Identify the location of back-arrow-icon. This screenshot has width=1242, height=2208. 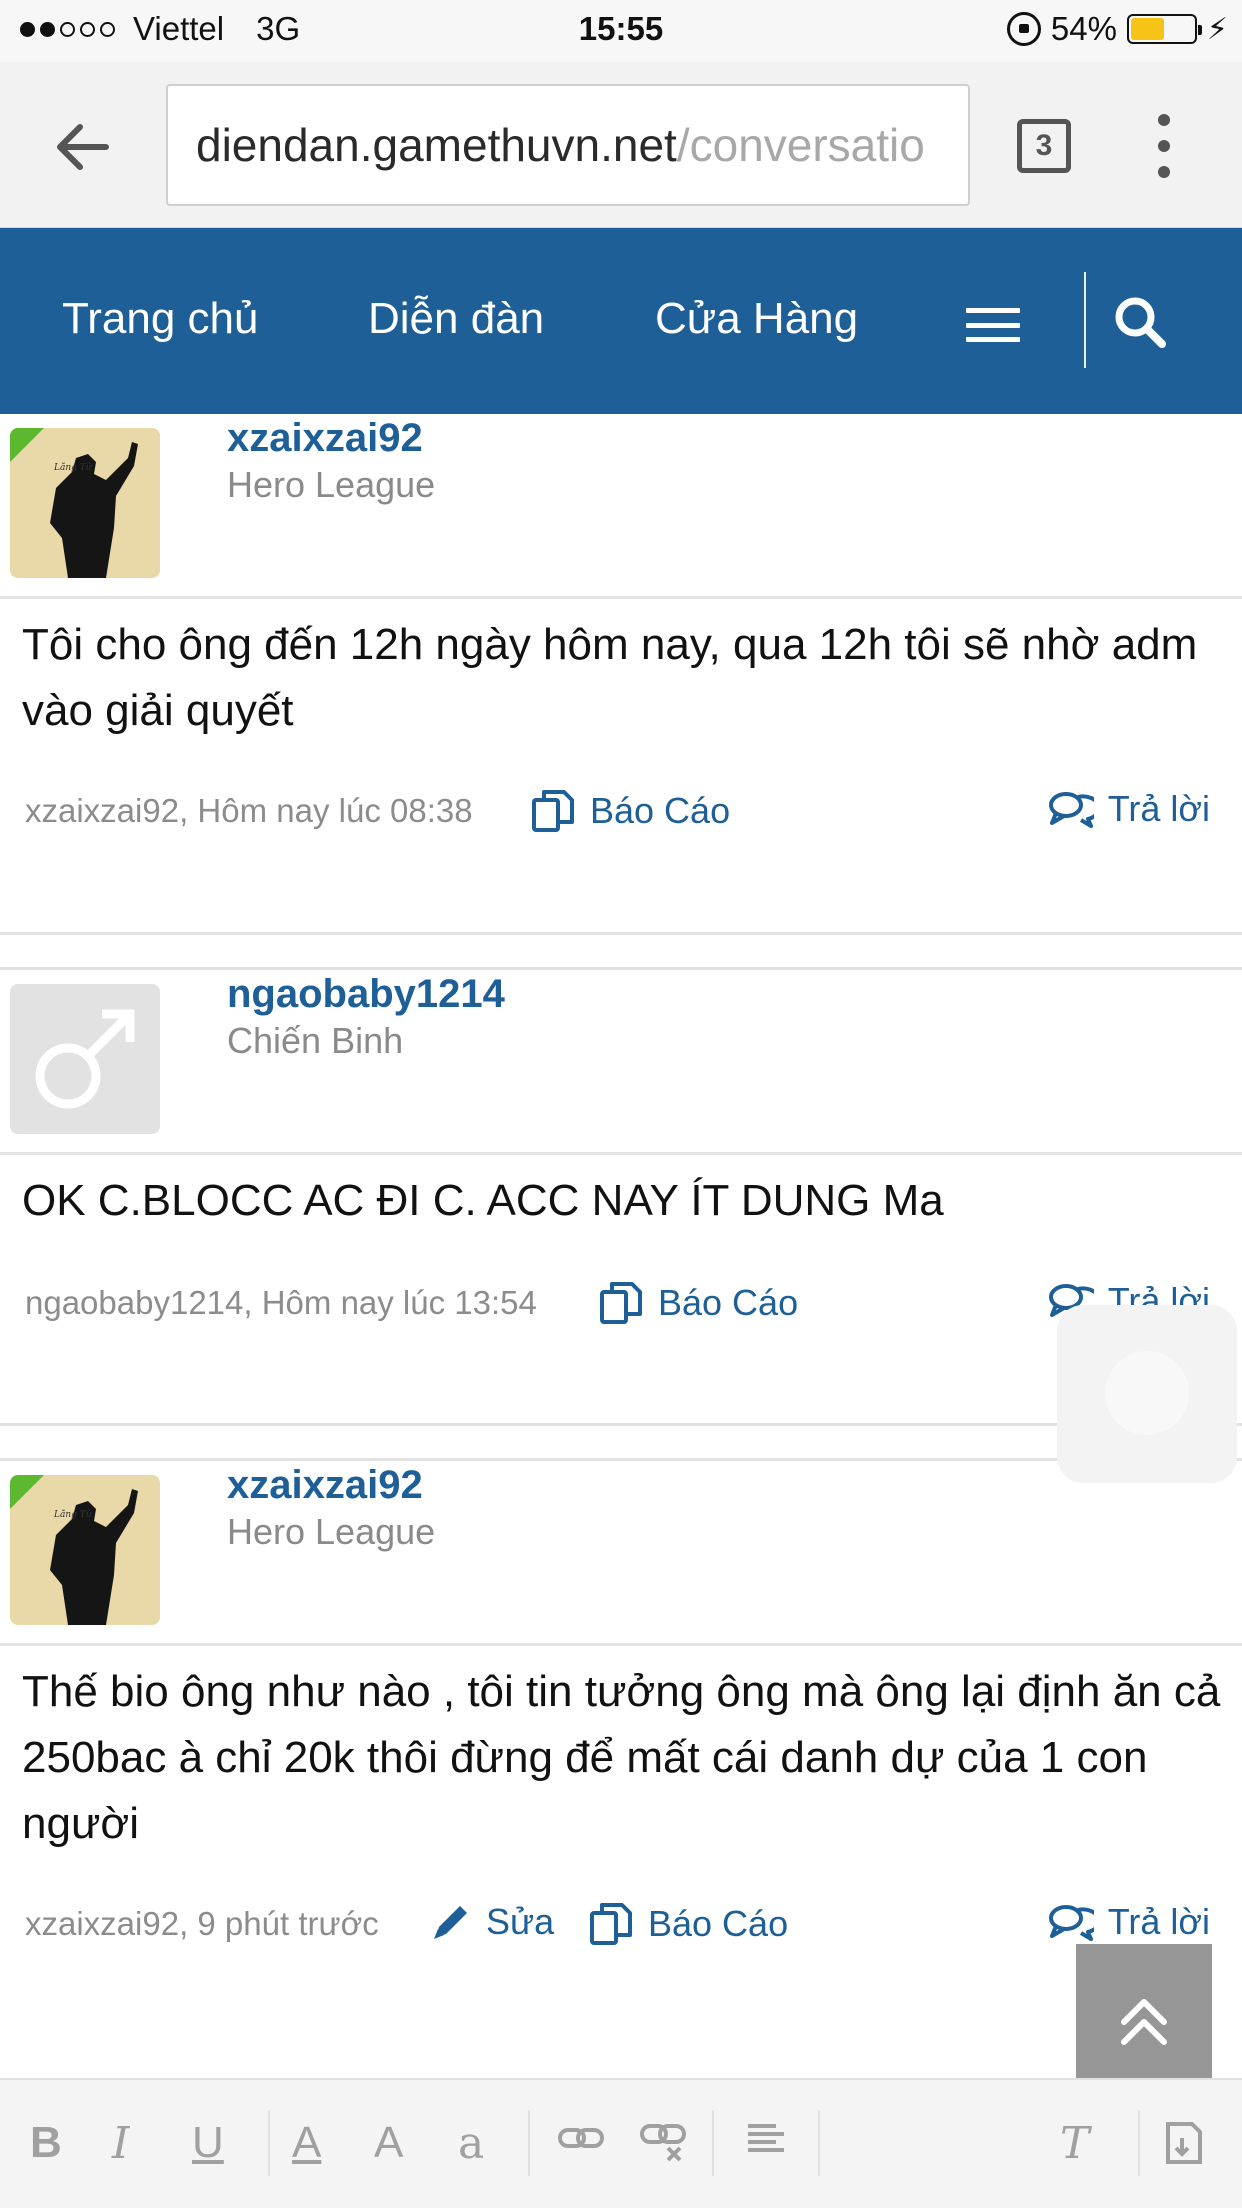
(83, 147).